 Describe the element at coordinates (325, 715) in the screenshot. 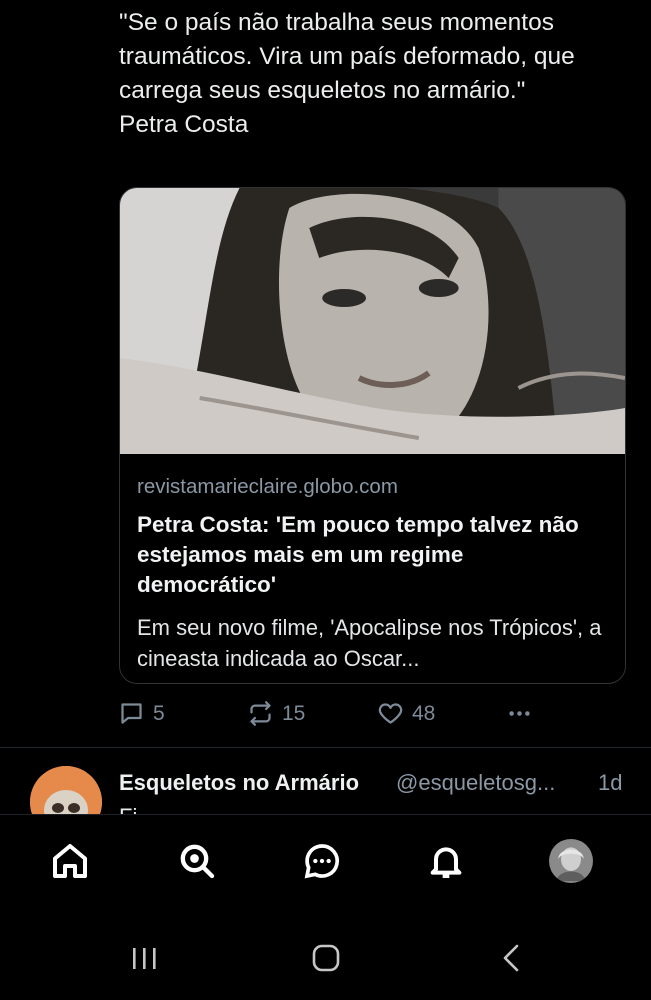

I see `post-actions: 5 15 48` at that location.